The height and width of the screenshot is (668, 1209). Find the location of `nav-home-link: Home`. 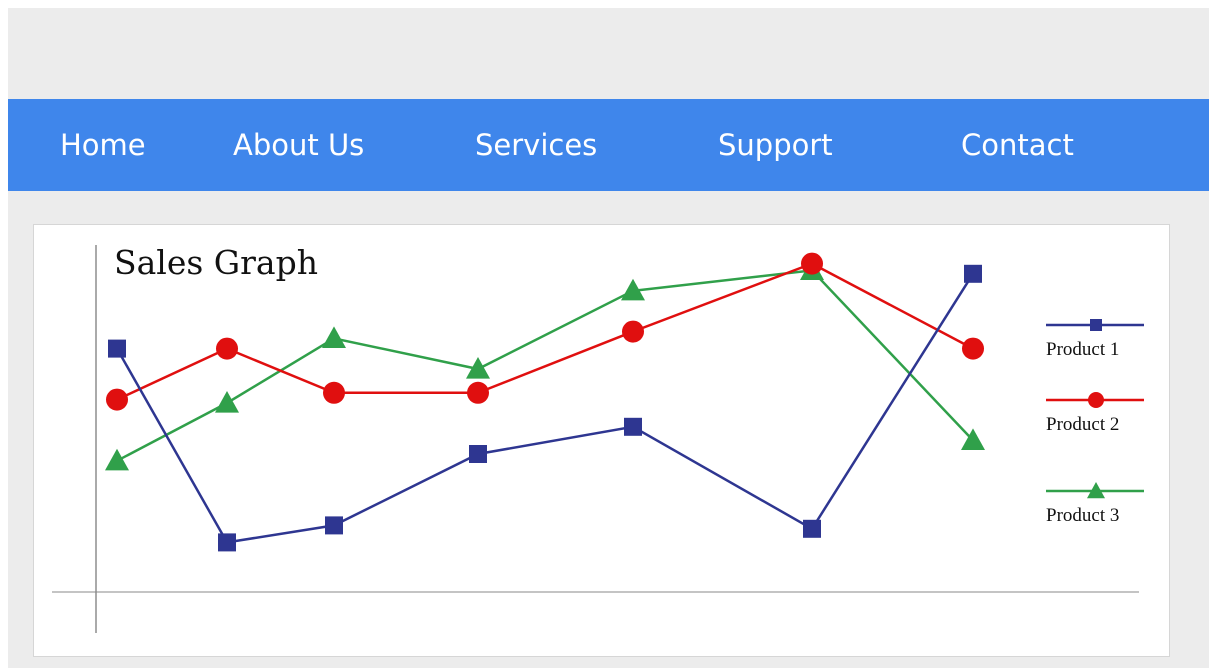

nav-home-link: Home is located at coordinates (103, 145).